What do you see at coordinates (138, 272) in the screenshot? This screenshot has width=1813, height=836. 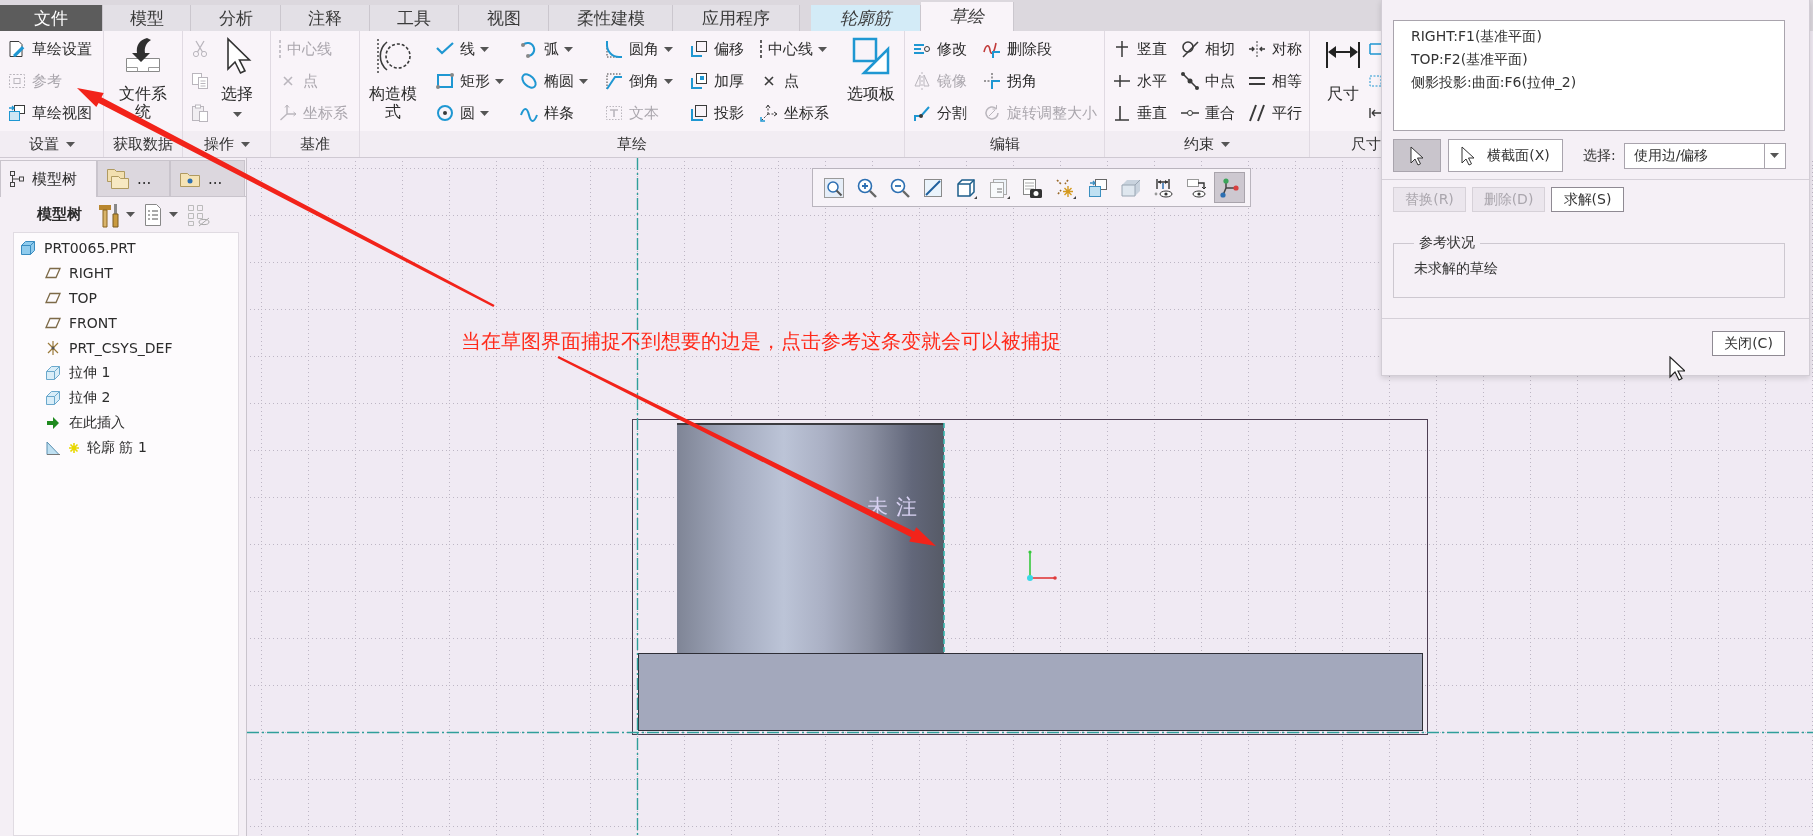 I see `tree-item: RIGHT` at bounding box center [138, 272].